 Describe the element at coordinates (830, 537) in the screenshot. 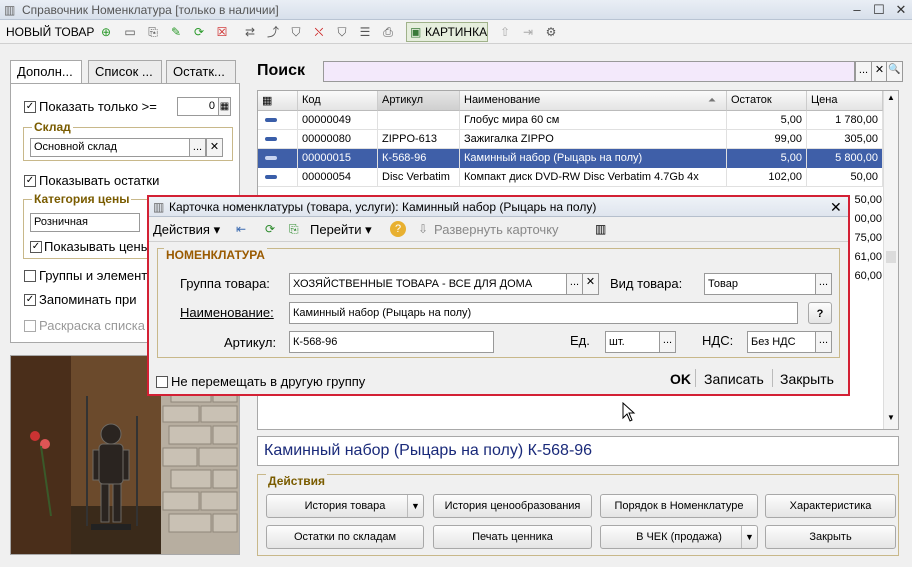

I see `close-action-button: Закрыть` at that location.